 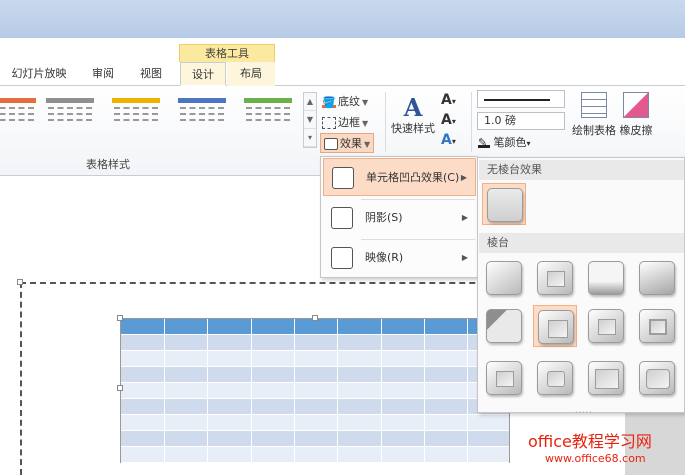 What do you see at coordinates (329, 123) in the screenshot?
I see `border-icon` at bounding box center [329, 123].